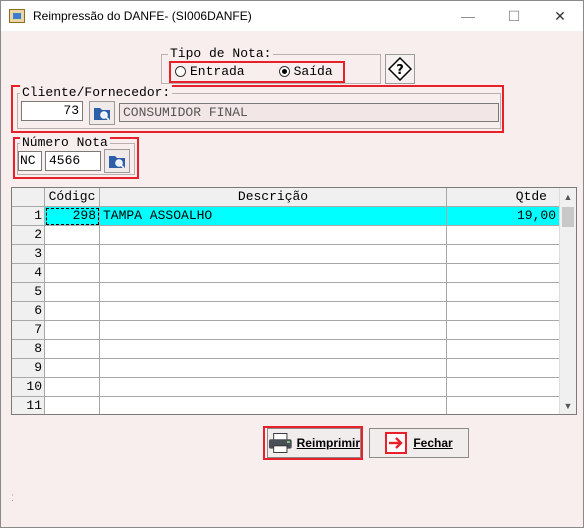 The width and height of the screenshot is (584, 528). I want to click on help-diamond-icon: ?, so click(400, 69).